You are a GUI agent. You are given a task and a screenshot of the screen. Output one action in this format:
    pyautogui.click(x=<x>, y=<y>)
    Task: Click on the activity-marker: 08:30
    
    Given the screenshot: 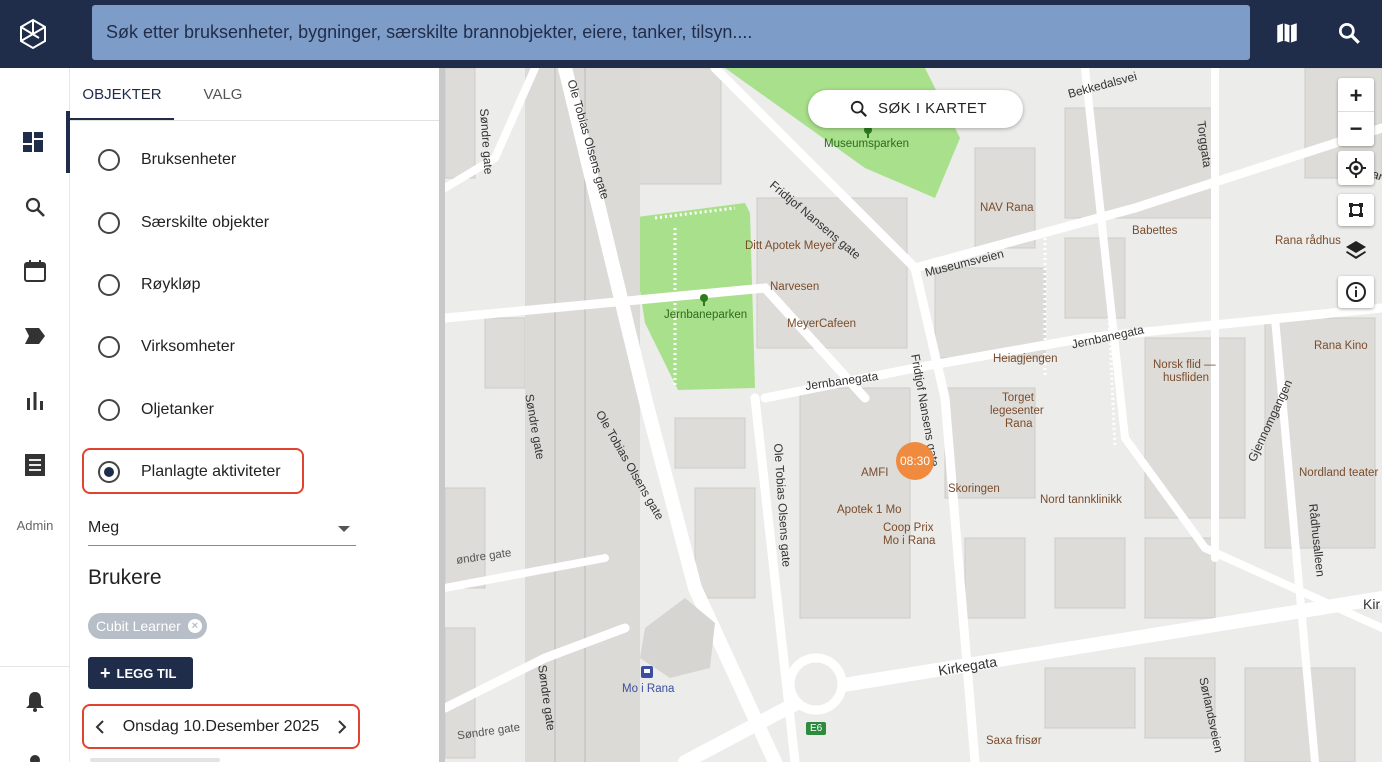 What is the action you would take?
    pyautogui.click(x=915, y=461)
    